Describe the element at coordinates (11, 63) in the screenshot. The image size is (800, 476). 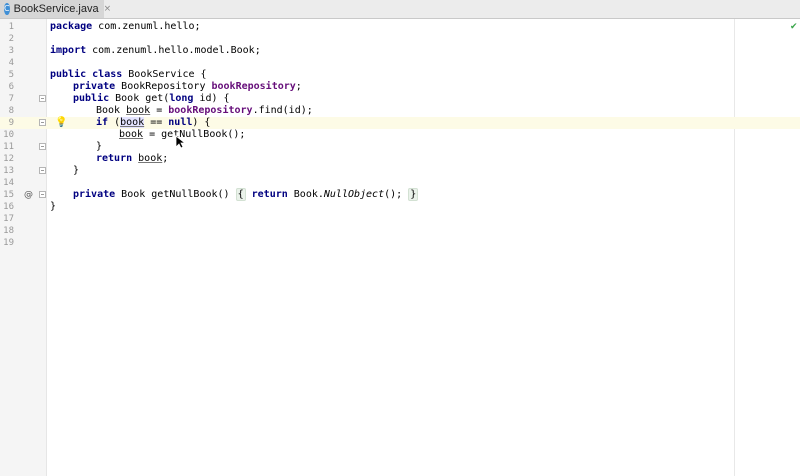
I see `line-number: 4` at that location.